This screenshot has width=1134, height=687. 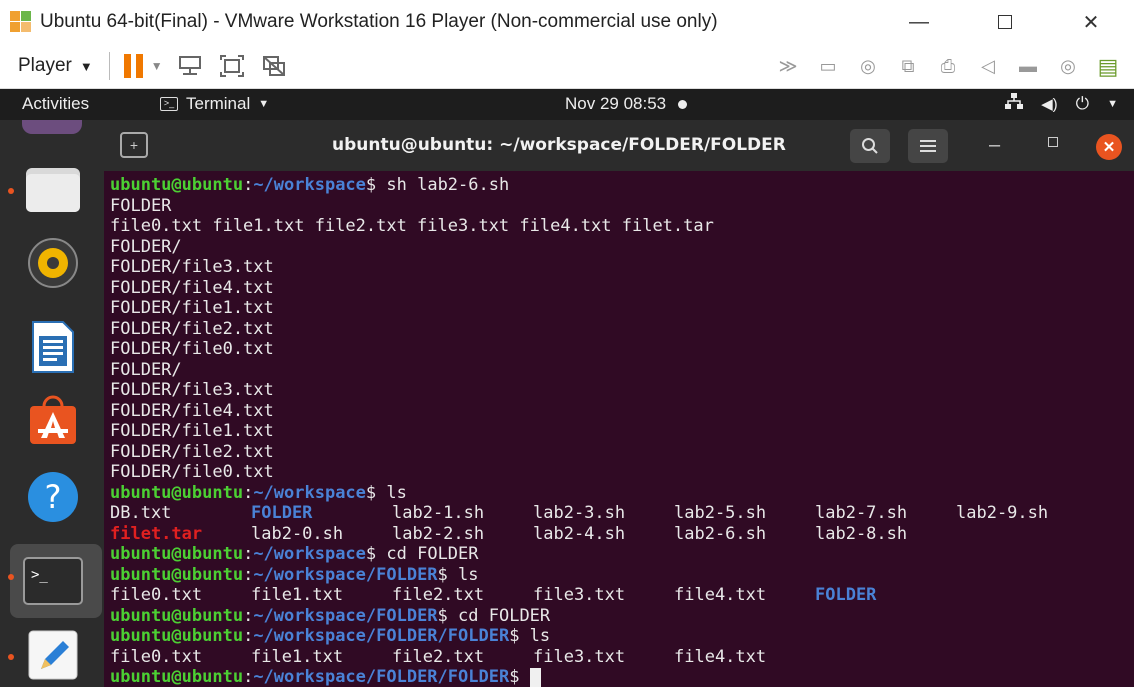 What do you see at coordinates (1068, 67) in the screenshot?
I see `disc-icon: ◎` at bounding box center [1068, 67].